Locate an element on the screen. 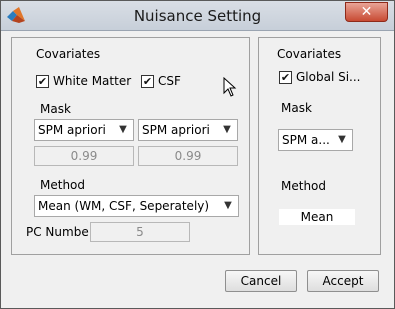 This screenshot has height=309, width=395. pc-number-field: 5 is located at coordinates (140, 232).